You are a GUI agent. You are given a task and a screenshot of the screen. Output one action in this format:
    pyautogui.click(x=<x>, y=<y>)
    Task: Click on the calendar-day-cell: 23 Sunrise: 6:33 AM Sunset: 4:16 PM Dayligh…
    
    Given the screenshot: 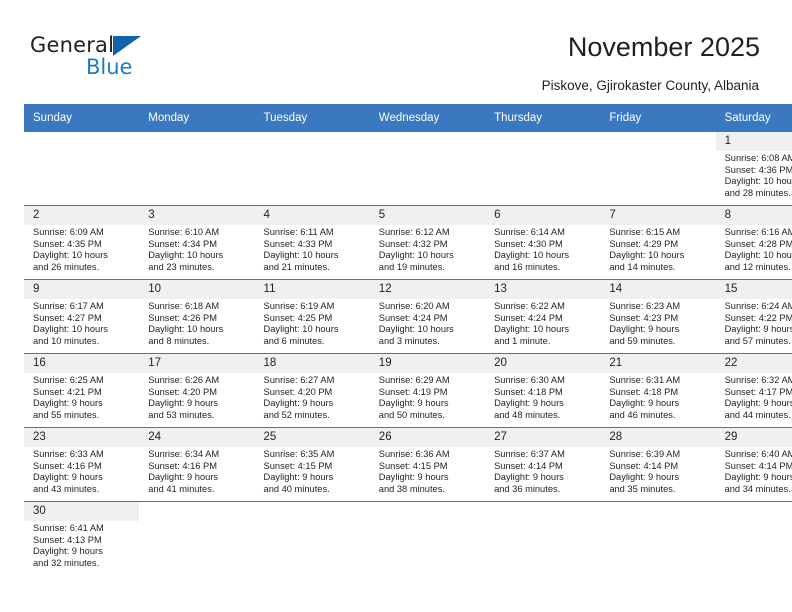 What is the action you would take?
    pyautogui.click(x=82, y=464)
    